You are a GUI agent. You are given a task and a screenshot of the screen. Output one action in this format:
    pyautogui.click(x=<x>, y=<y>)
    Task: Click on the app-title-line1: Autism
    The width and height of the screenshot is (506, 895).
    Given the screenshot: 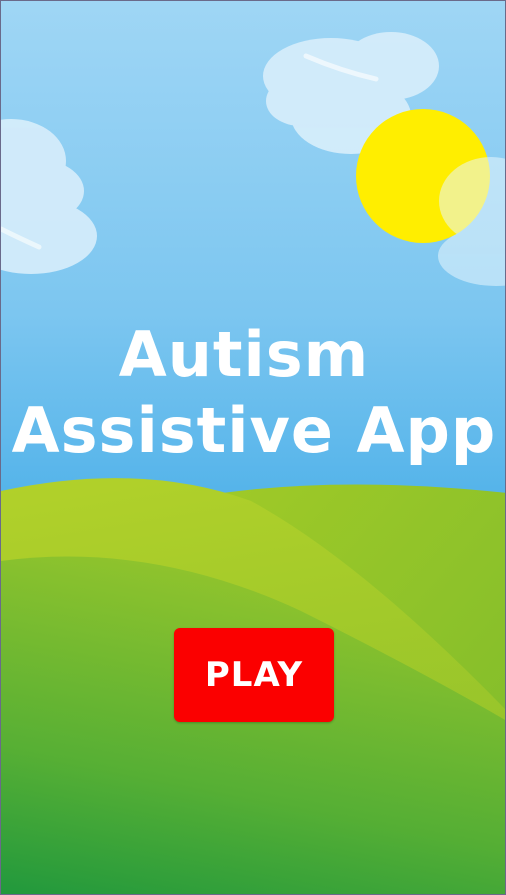 What is the action you would take?
    pyautogui.click(x=244, y=354)
    